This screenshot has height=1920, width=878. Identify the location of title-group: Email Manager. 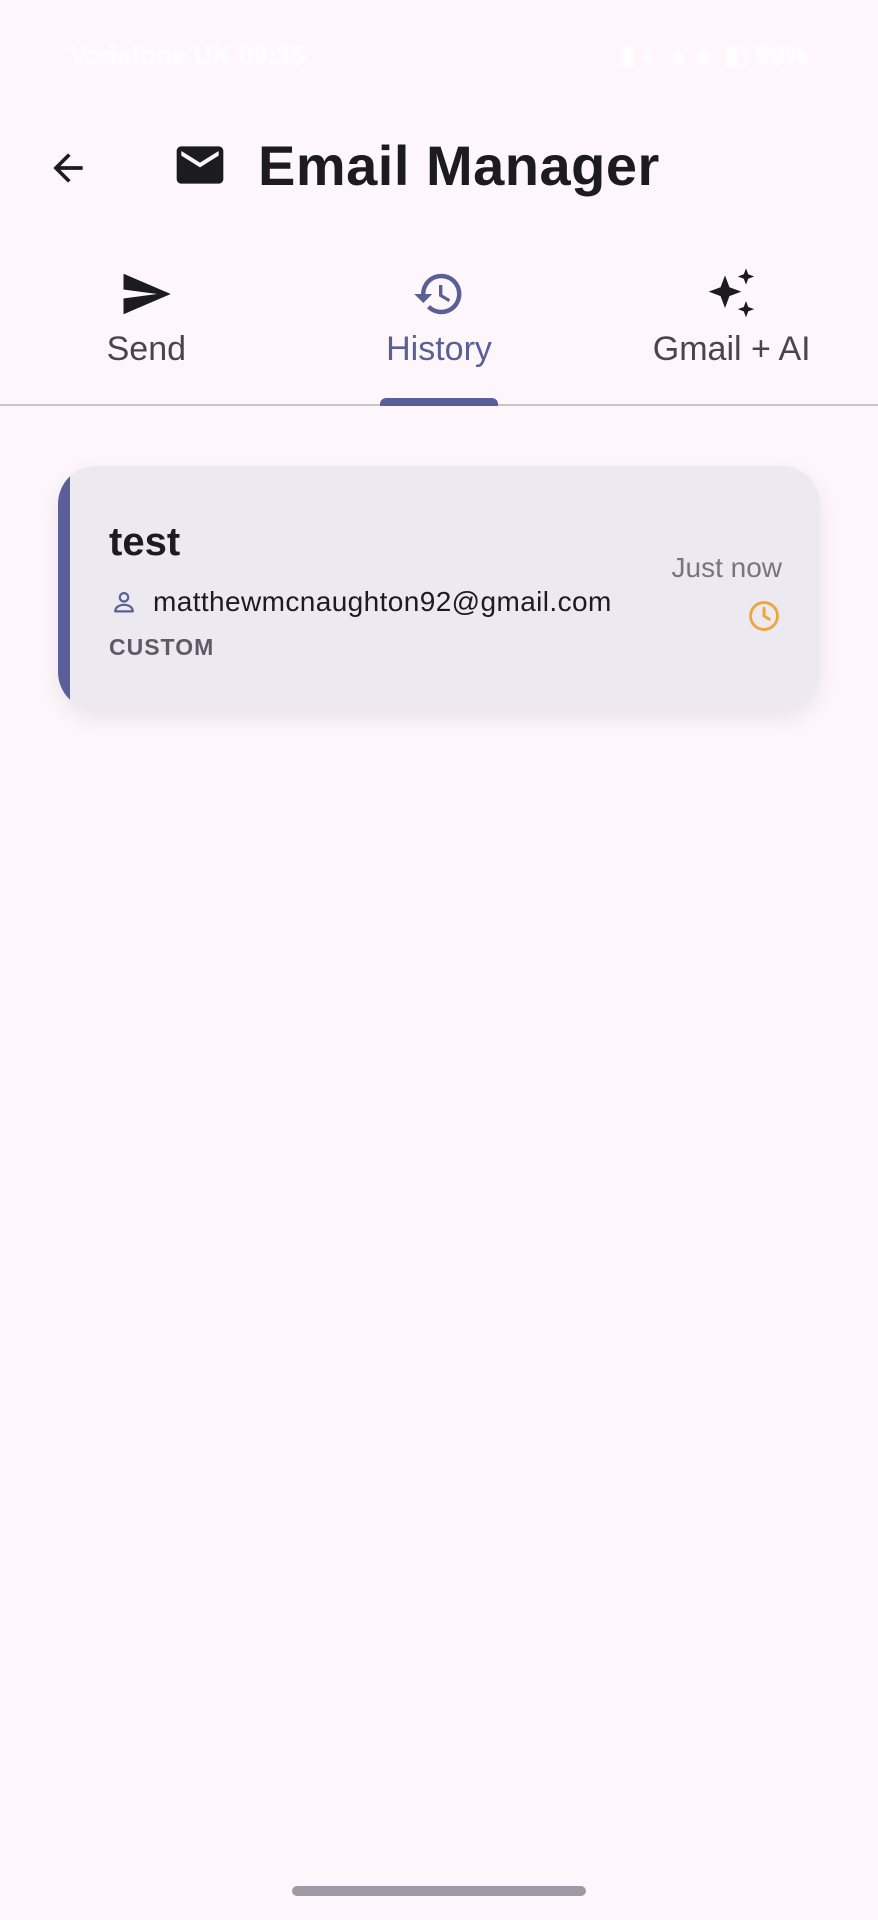
(416, 165).